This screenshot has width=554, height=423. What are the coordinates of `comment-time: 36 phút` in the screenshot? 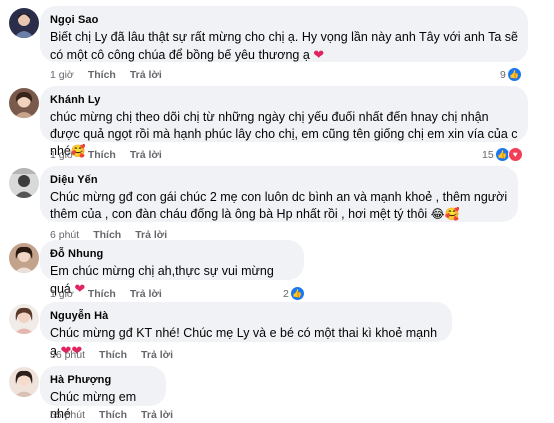 It's located at (67, 355).